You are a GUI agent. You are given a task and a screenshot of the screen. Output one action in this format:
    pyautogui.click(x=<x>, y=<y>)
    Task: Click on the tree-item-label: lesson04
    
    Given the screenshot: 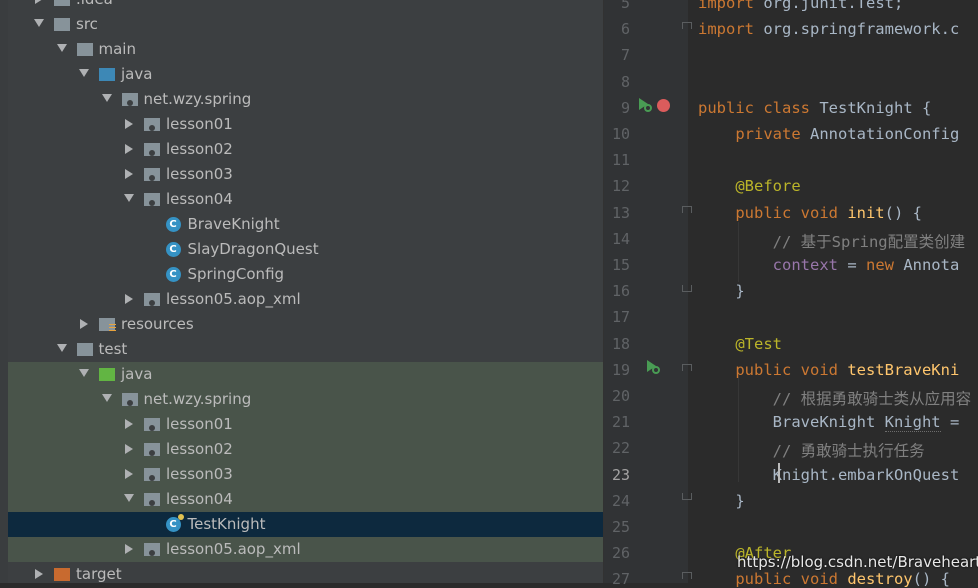 What is the action you would take?
    pyautogui.click(x=199, y=199)
    